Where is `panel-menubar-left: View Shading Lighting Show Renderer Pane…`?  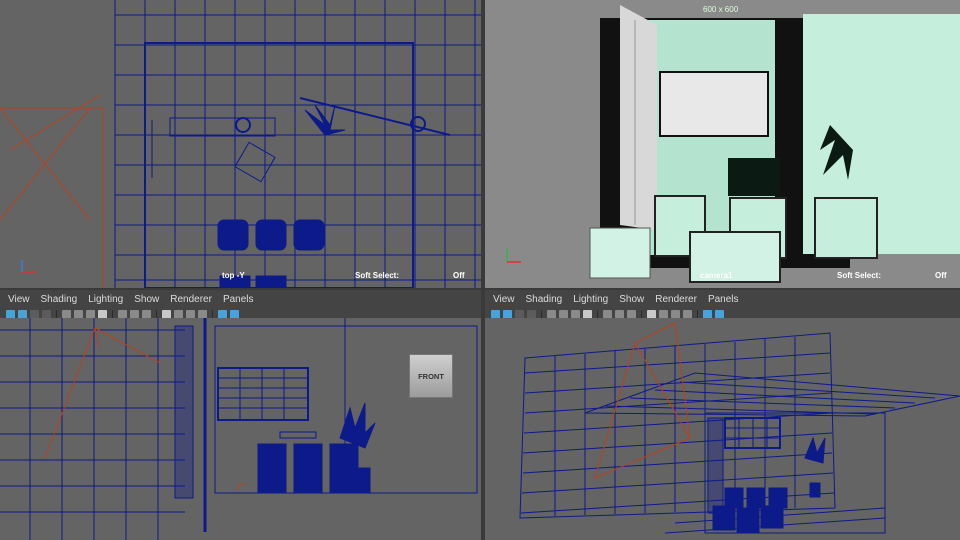
panel-menubar-left: View Shading Lighting Show Renderer Pane… is located at coordinates (240, 299).